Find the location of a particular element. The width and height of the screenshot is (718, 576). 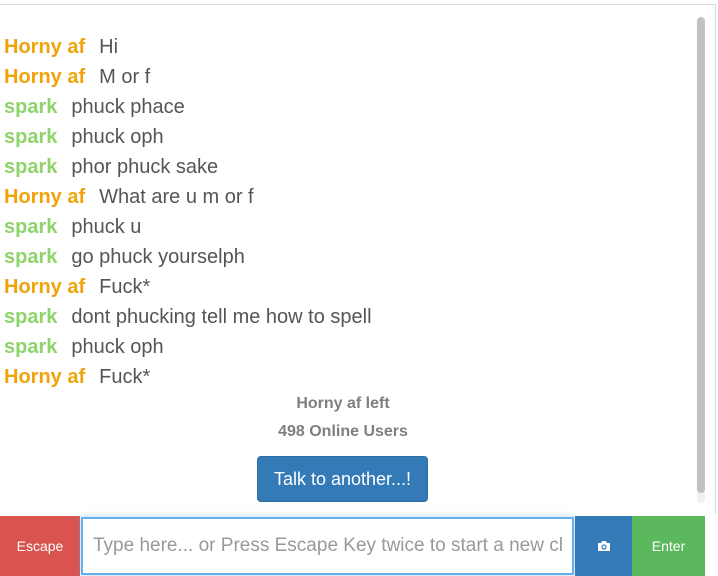

chat-scrollbar is located at coordinates (701, 260).